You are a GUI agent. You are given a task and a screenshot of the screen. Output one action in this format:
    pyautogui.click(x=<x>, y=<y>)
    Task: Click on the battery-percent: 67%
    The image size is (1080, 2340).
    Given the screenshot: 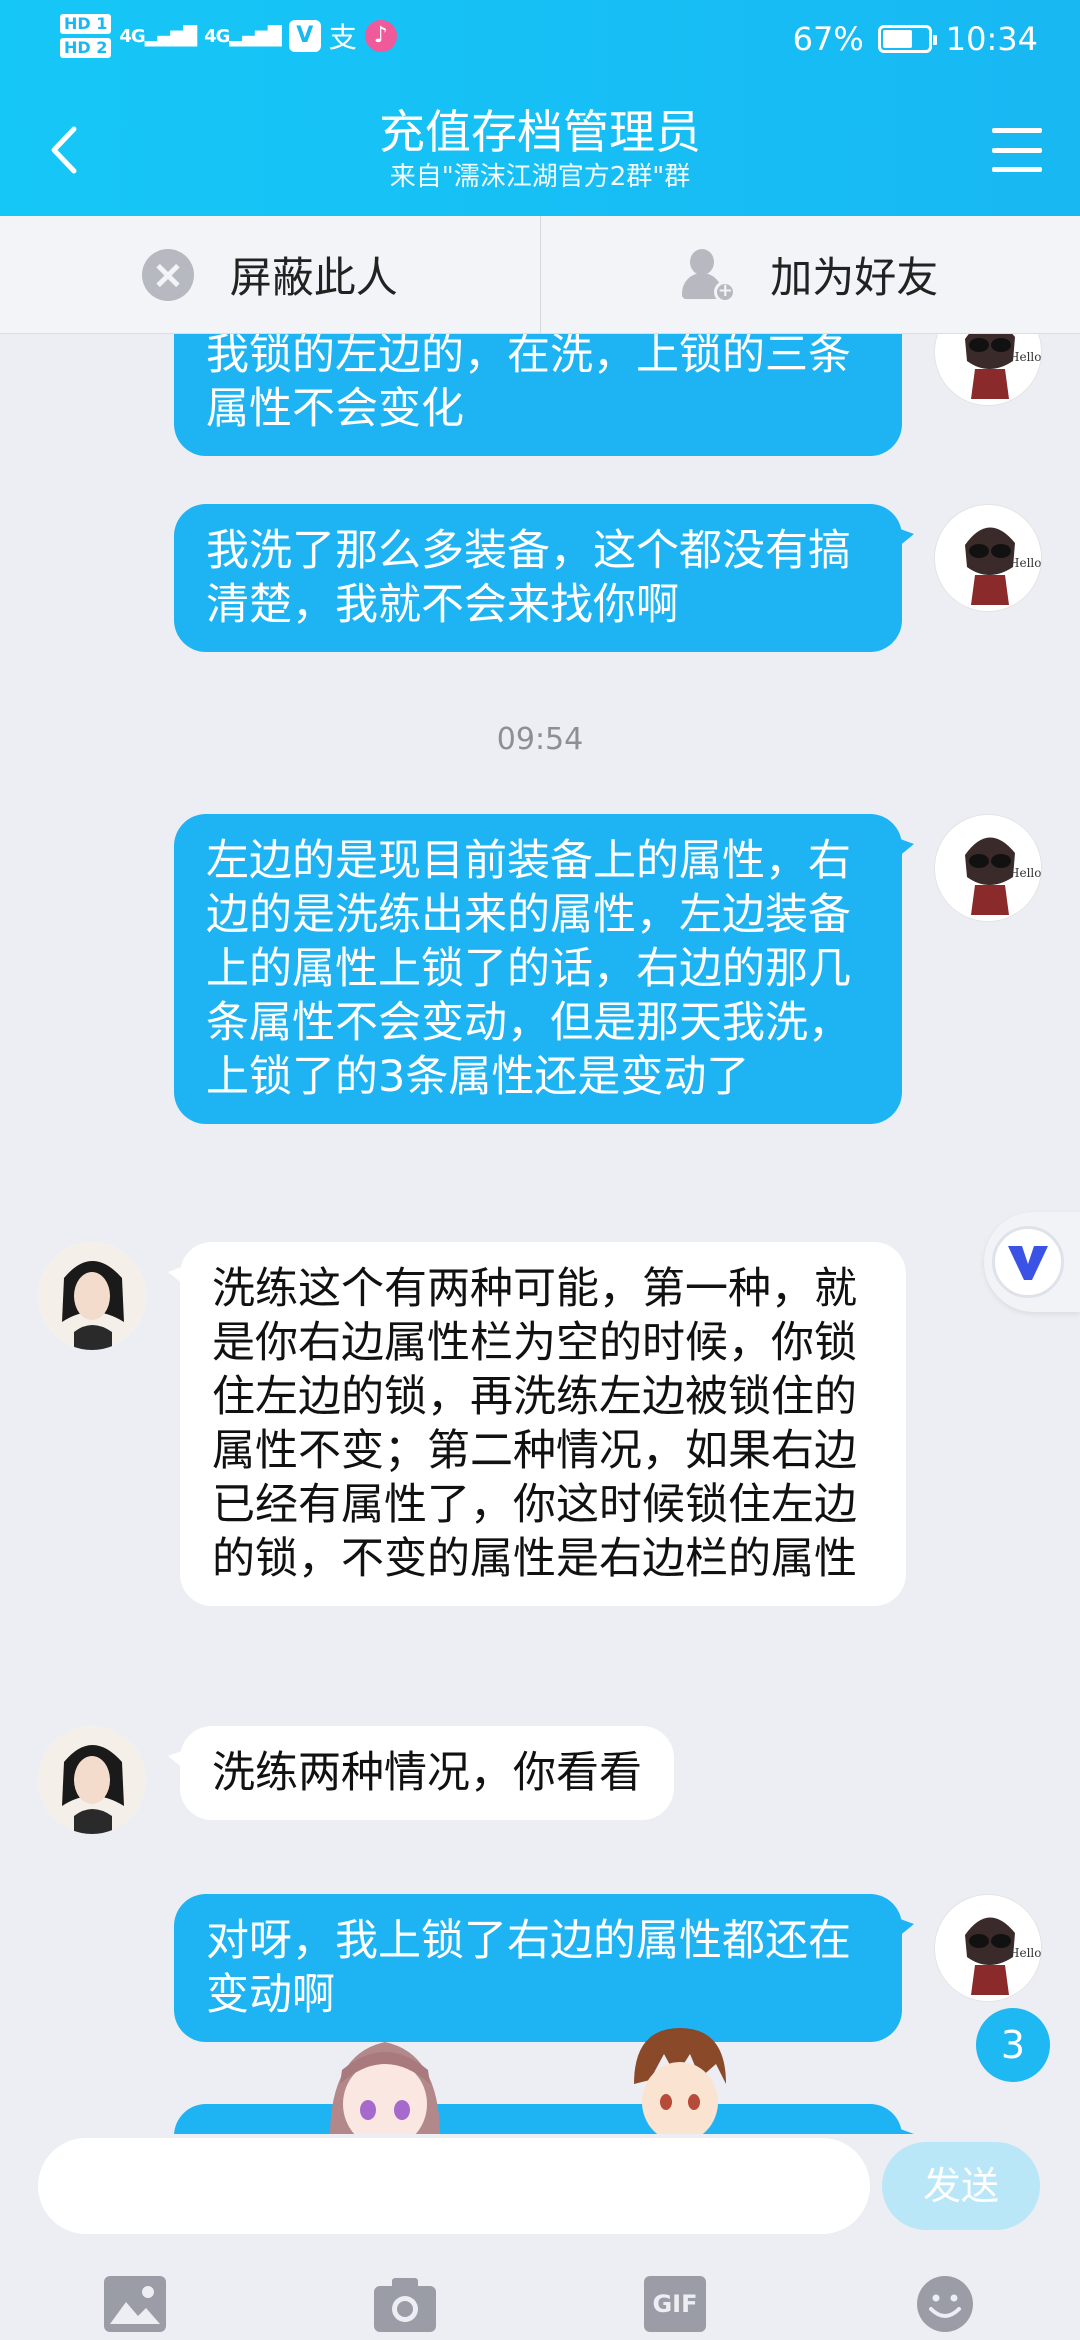 What is the action you would take?
    pyautogui.click(x=828, y=39)
    